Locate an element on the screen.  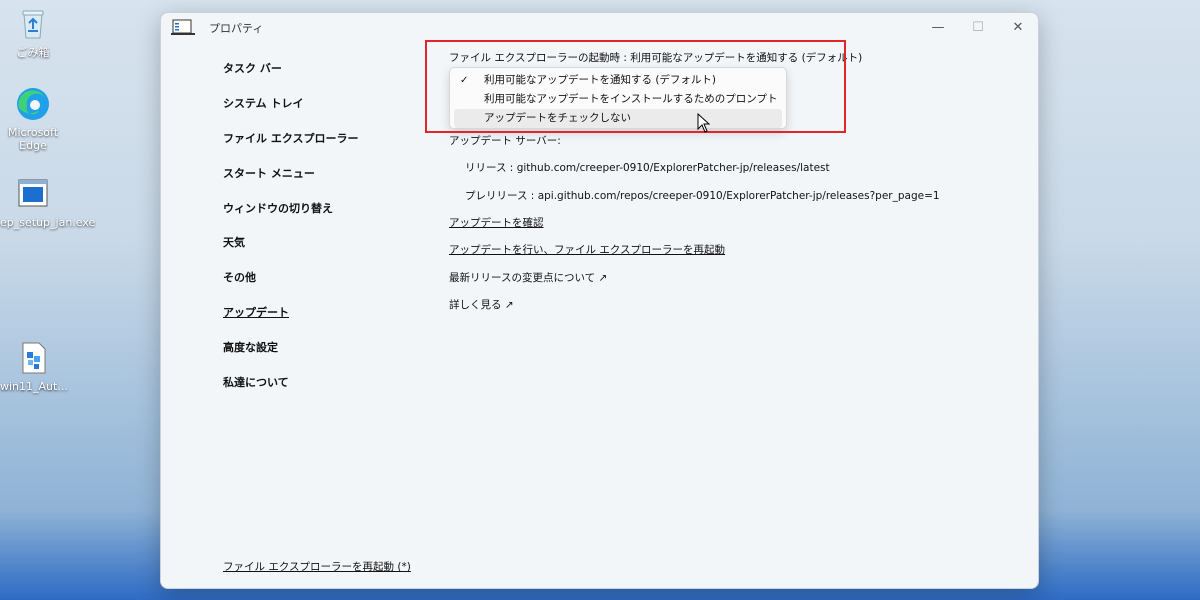
update-and-restart-link: アップデートを行い、ファイル エクスプローラーを再起動 is located at coordinates (587, 249).